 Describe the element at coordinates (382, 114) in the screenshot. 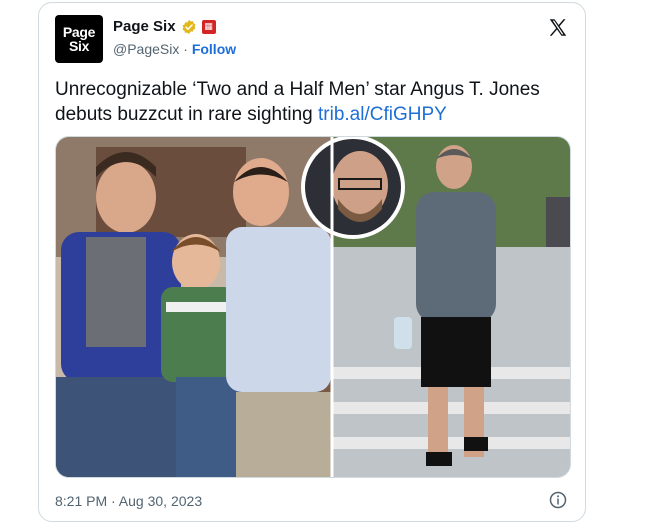

I see `tweet-link: trib.al/CfiGHPY` at that location.